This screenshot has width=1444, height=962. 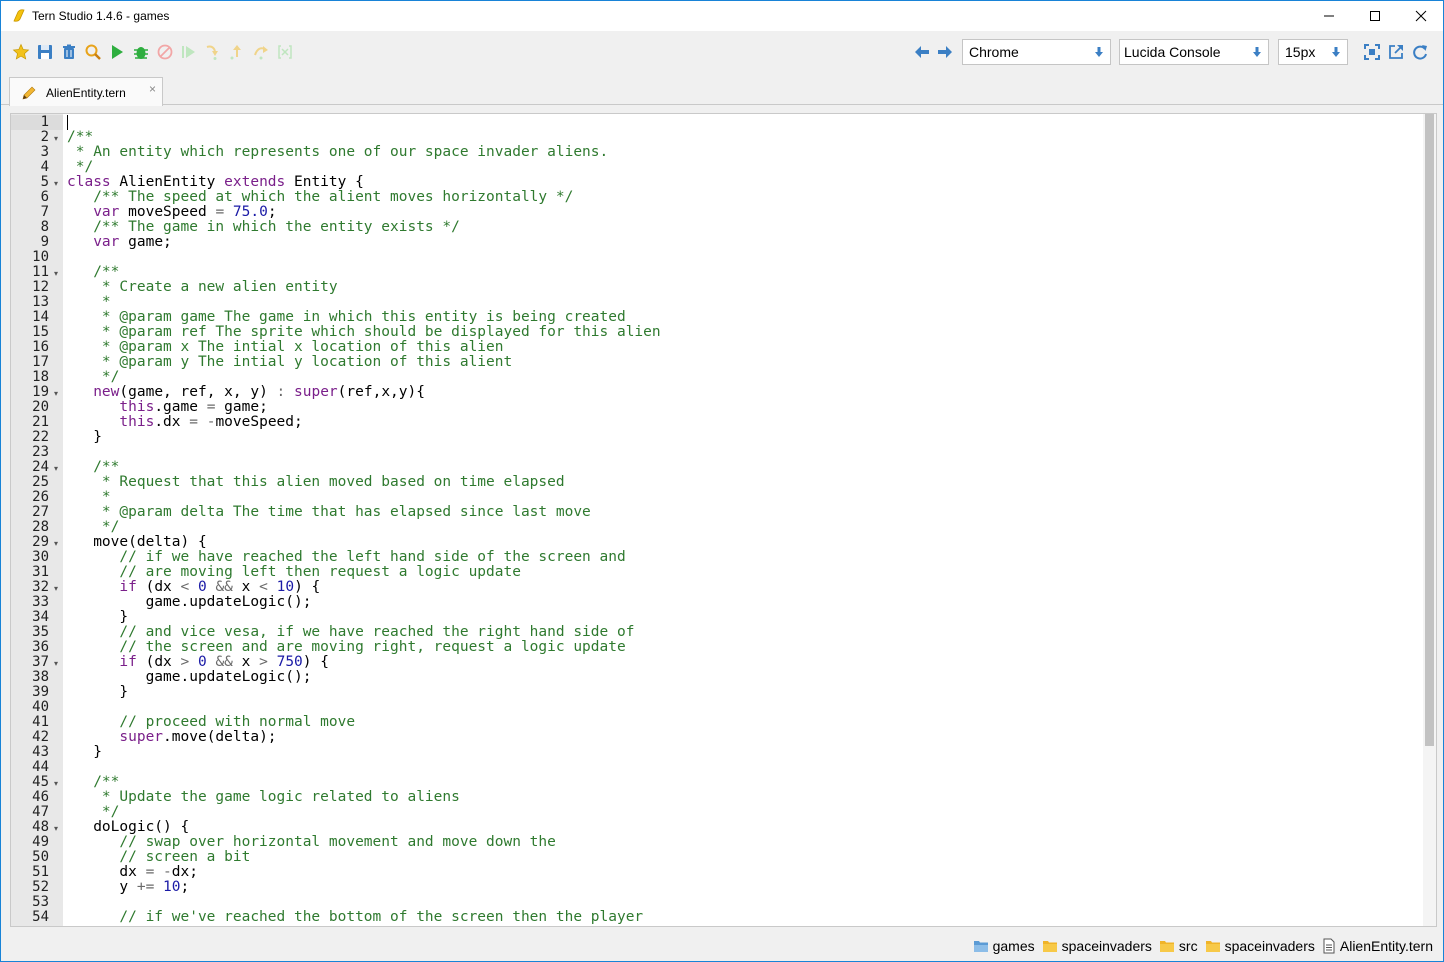 I want to click on line-number: 47, so click(x=40, y=812).